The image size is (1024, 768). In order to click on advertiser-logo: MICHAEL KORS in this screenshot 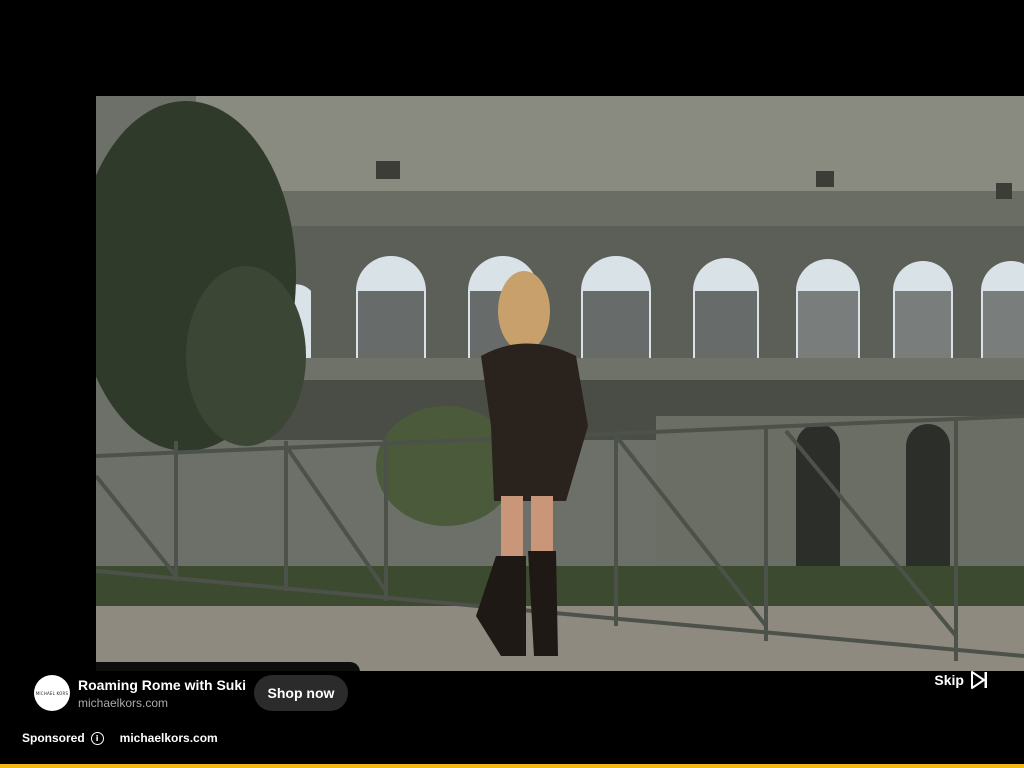, I will do `click(52, 693)`.